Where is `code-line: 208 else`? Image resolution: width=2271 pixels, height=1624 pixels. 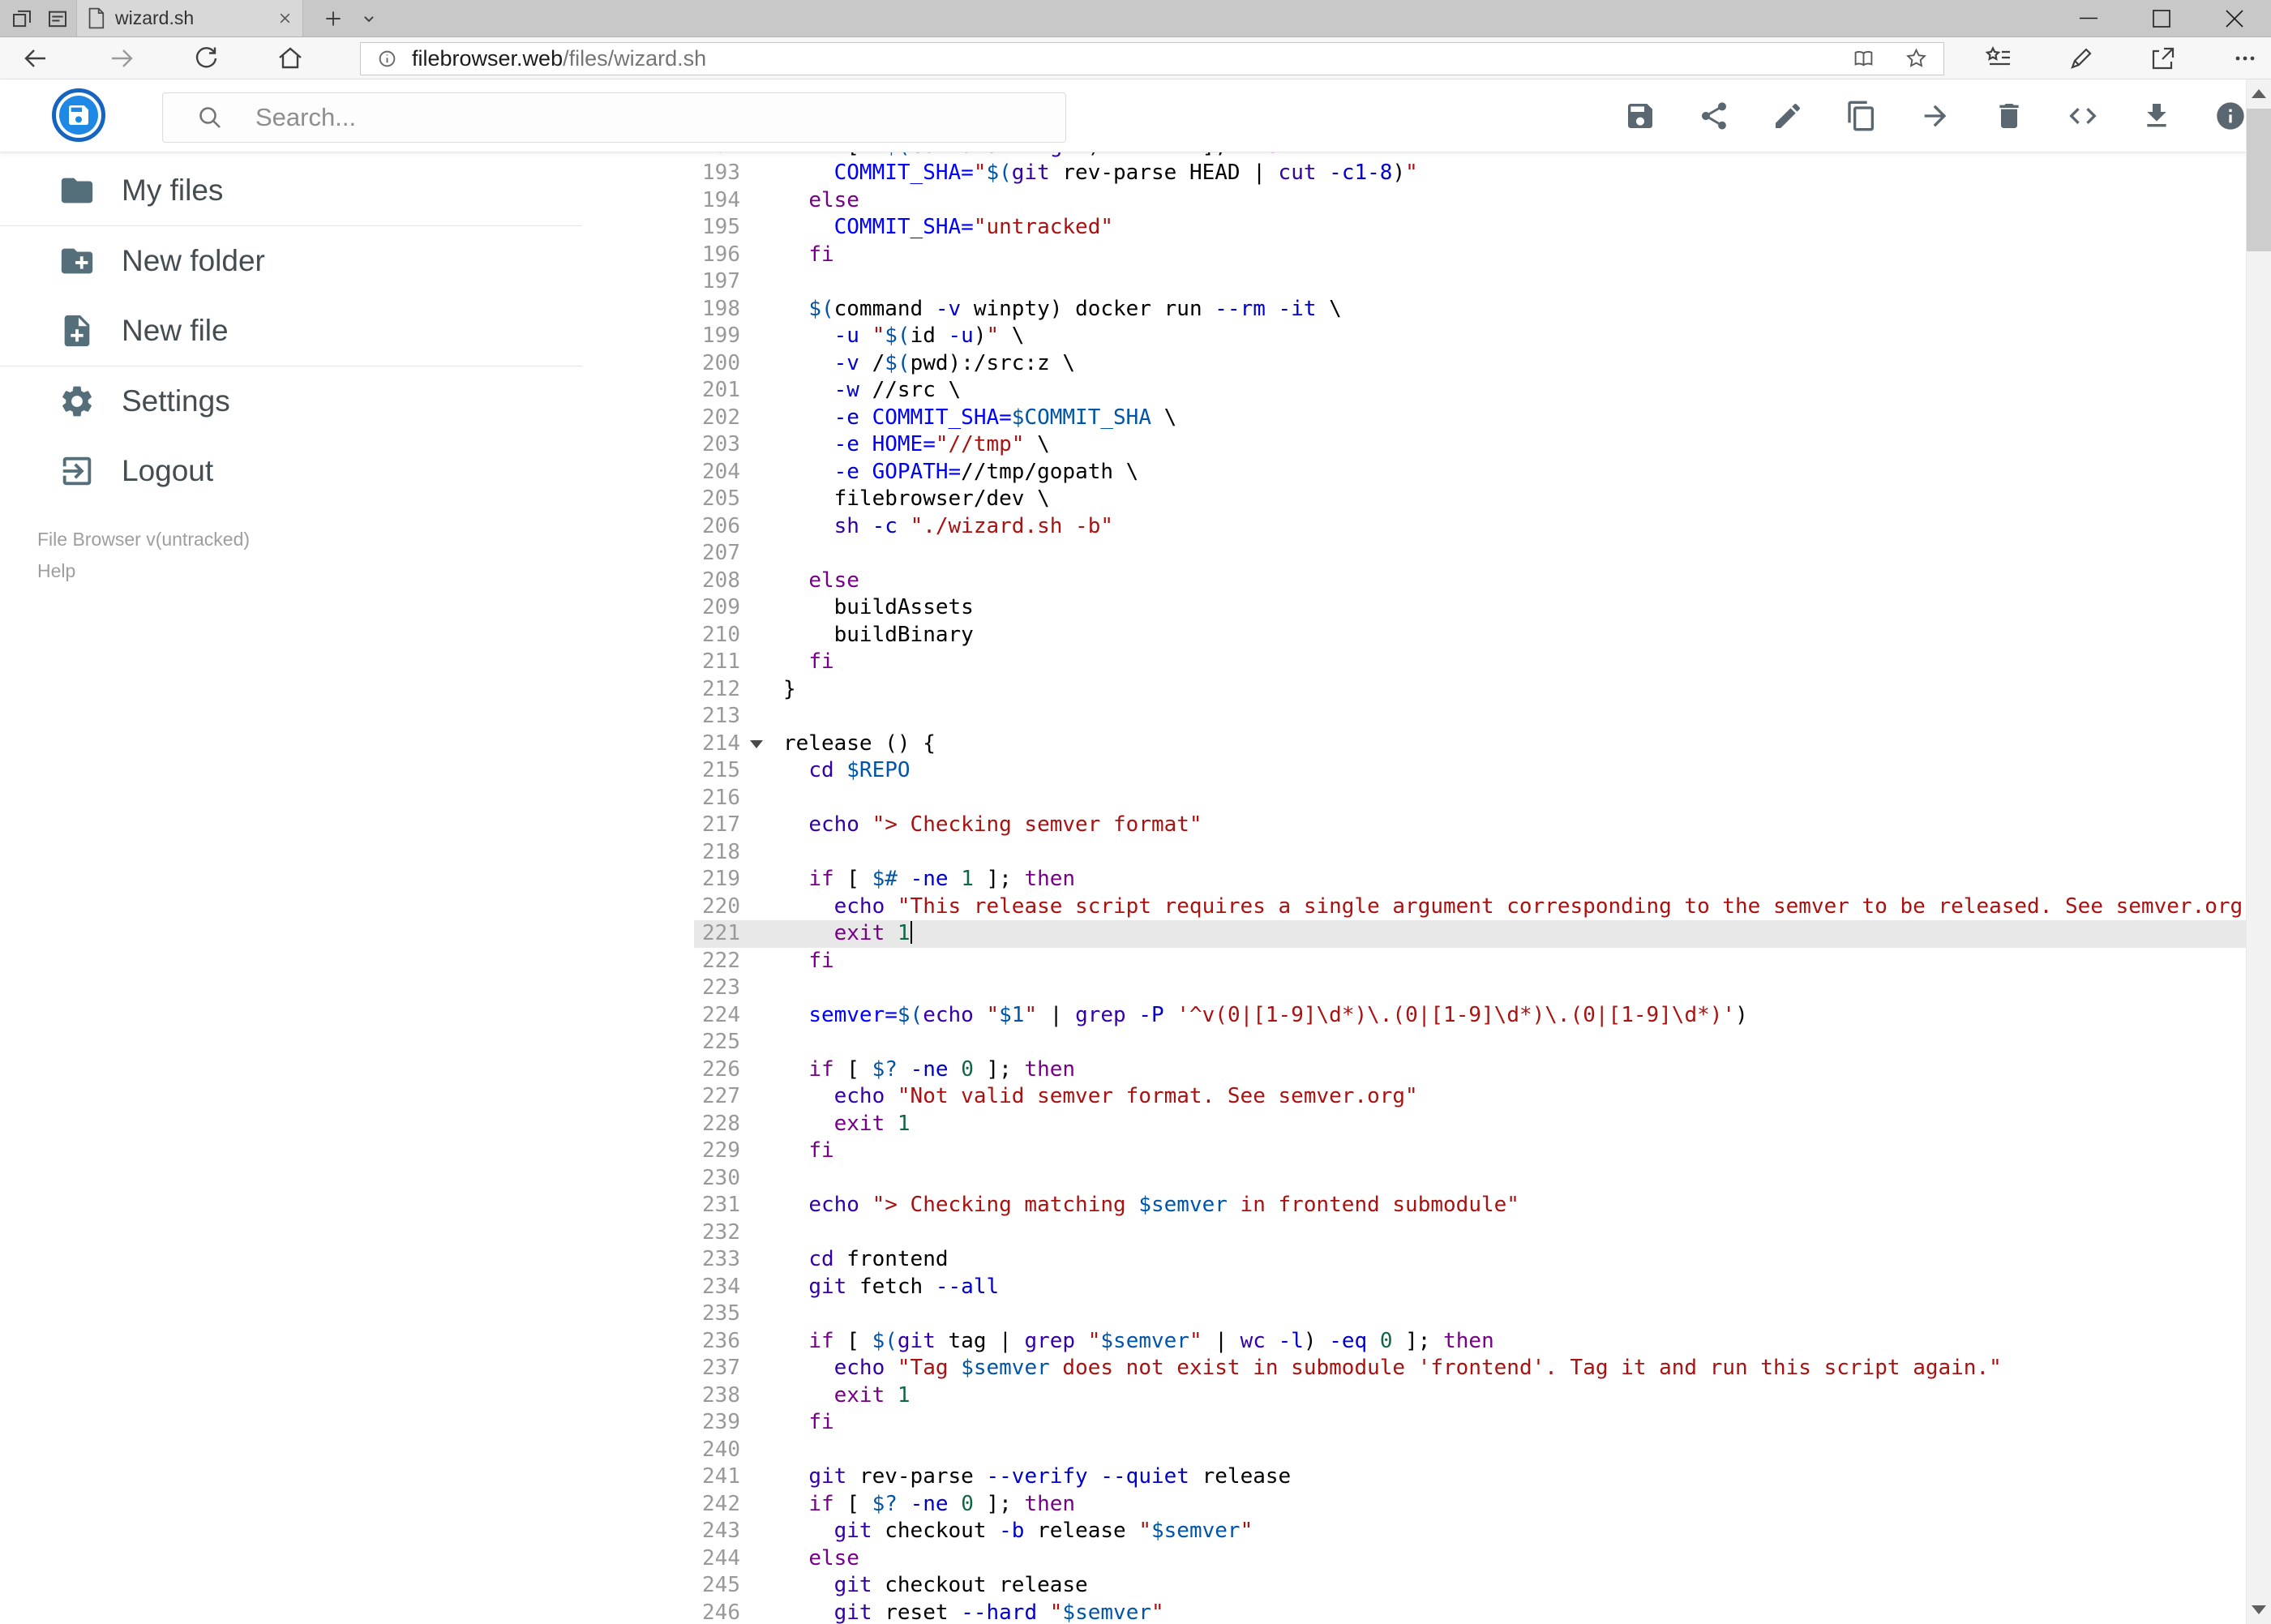 code-line: 208 else is located at coordinates (1423, 582).